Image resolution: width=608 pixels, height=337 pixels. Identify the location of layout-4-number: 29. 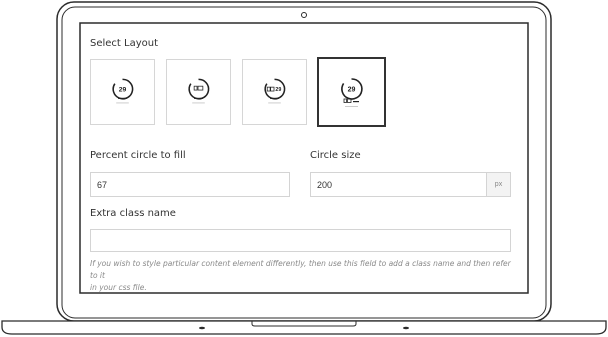
(352, 90).